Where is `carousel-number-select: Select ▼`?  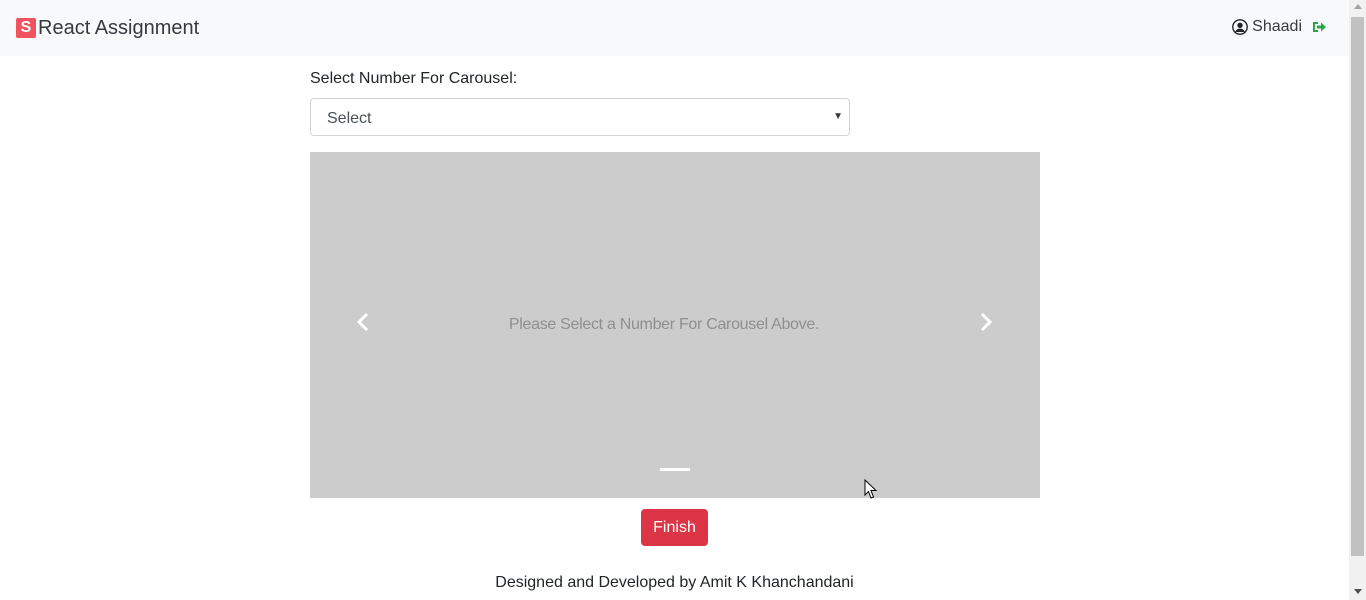 carousel-number-select: Select ▼ is located at coordinates (580, 117).